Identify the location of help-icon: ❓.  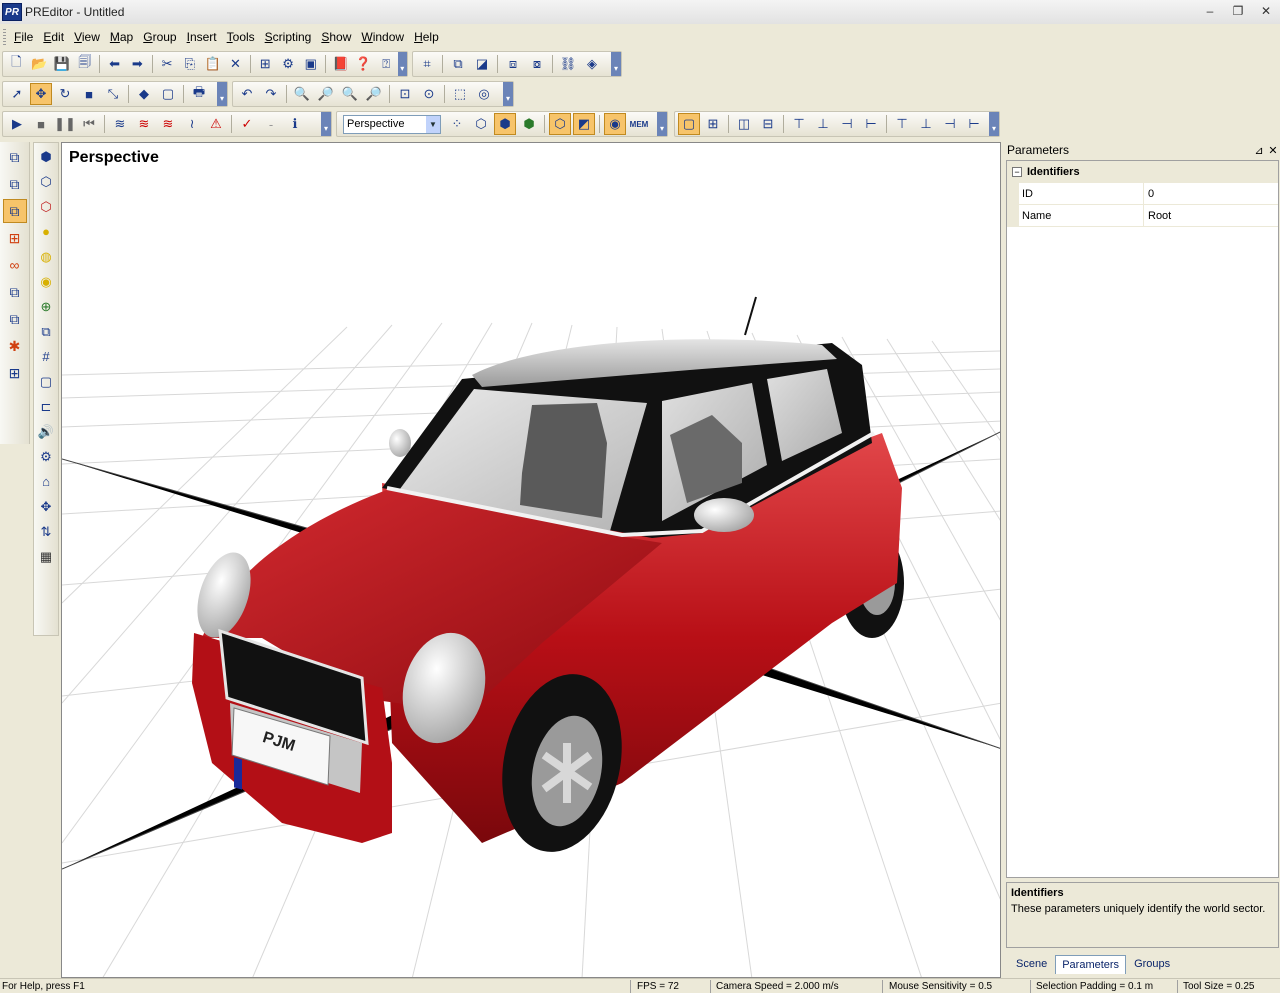
(363, 64).